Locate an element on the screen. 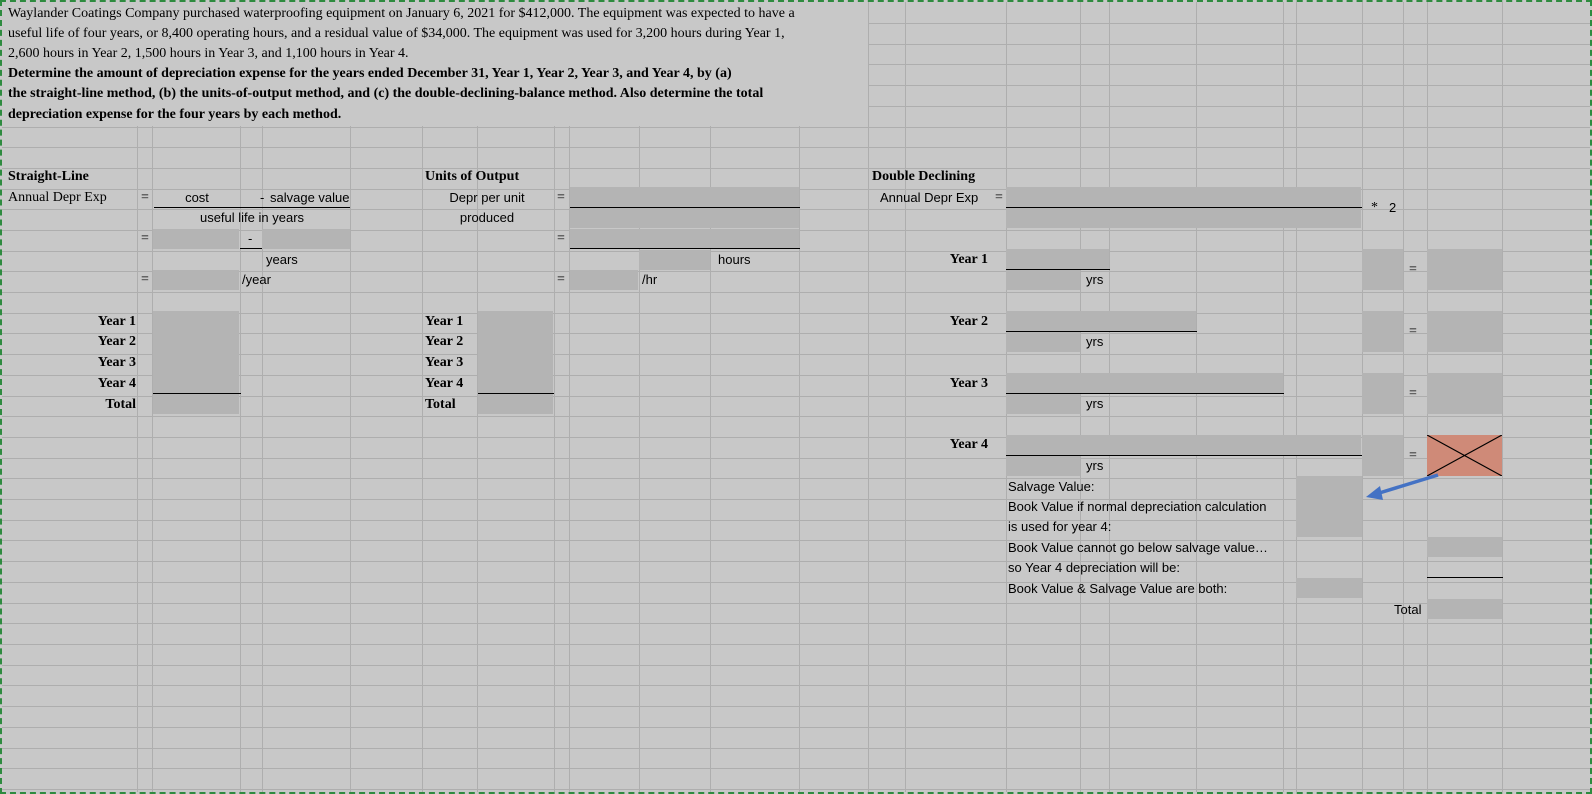 This screenshot has height=794, width=1592. sl-annual-result-input is located at coordinates (196, 280).